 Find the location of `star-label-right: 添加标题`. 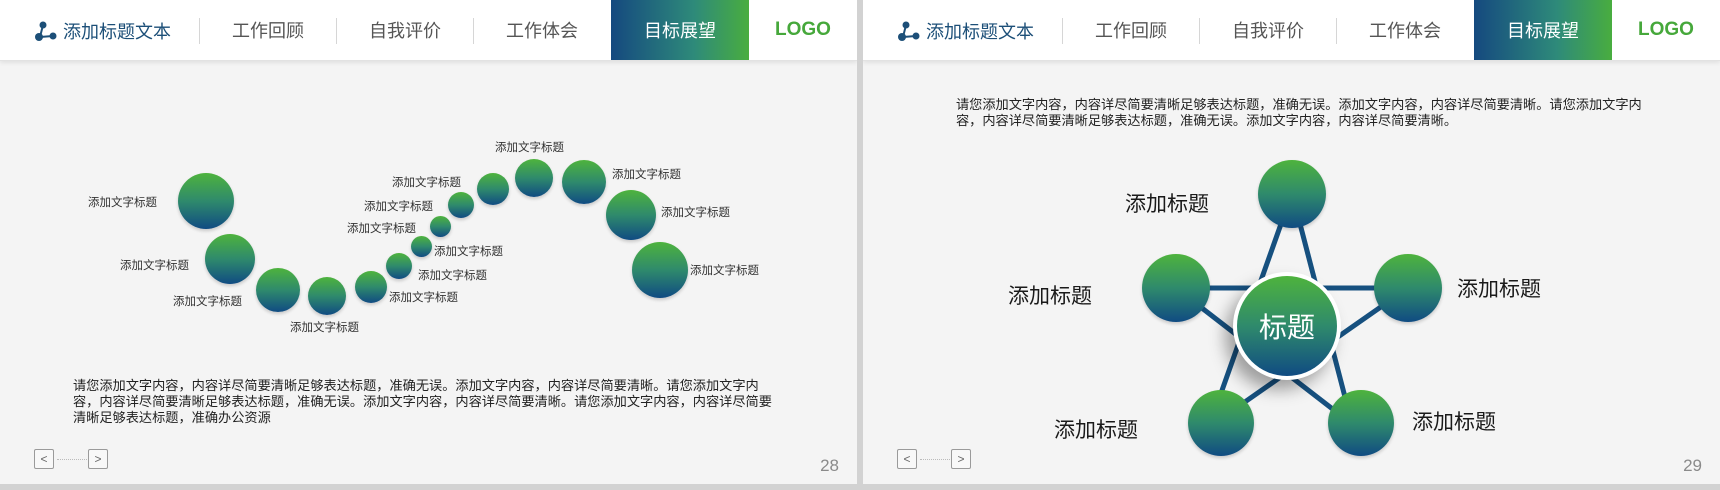

star-label-right: 添加标题 is located at coordinates (1499, 289).